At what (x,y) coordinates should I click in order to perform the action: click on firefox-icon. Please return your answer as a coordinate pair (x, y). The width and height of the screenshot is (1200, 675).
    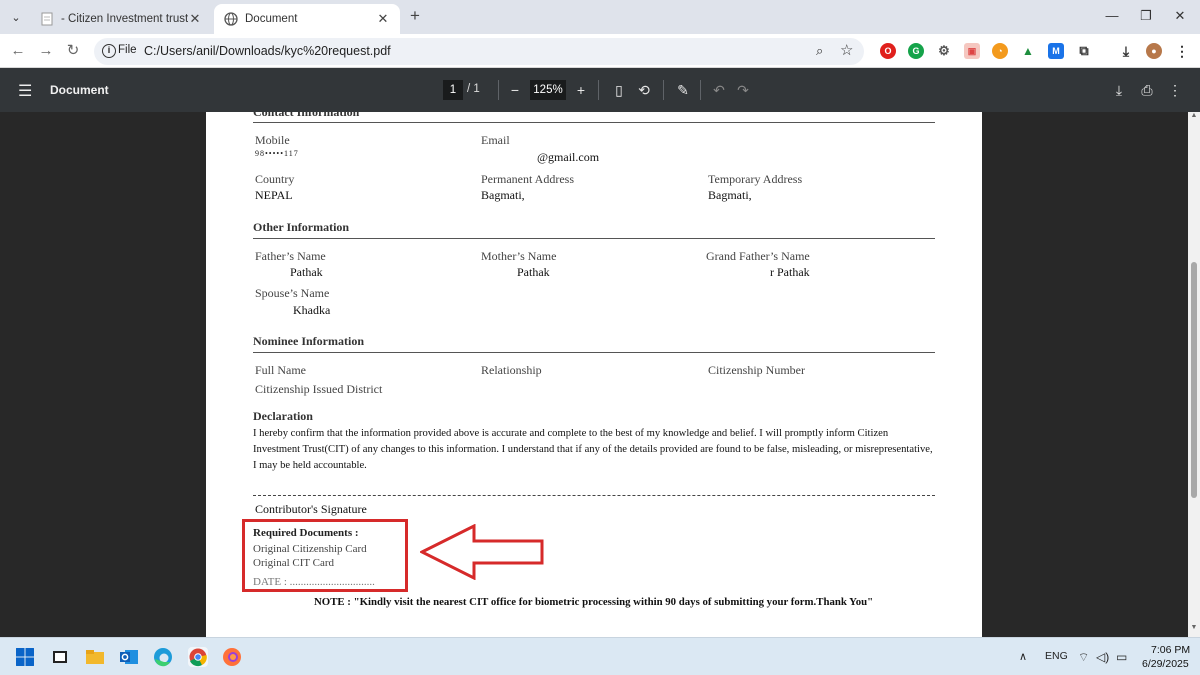
    Looking at the image, I should click on (232, 657).